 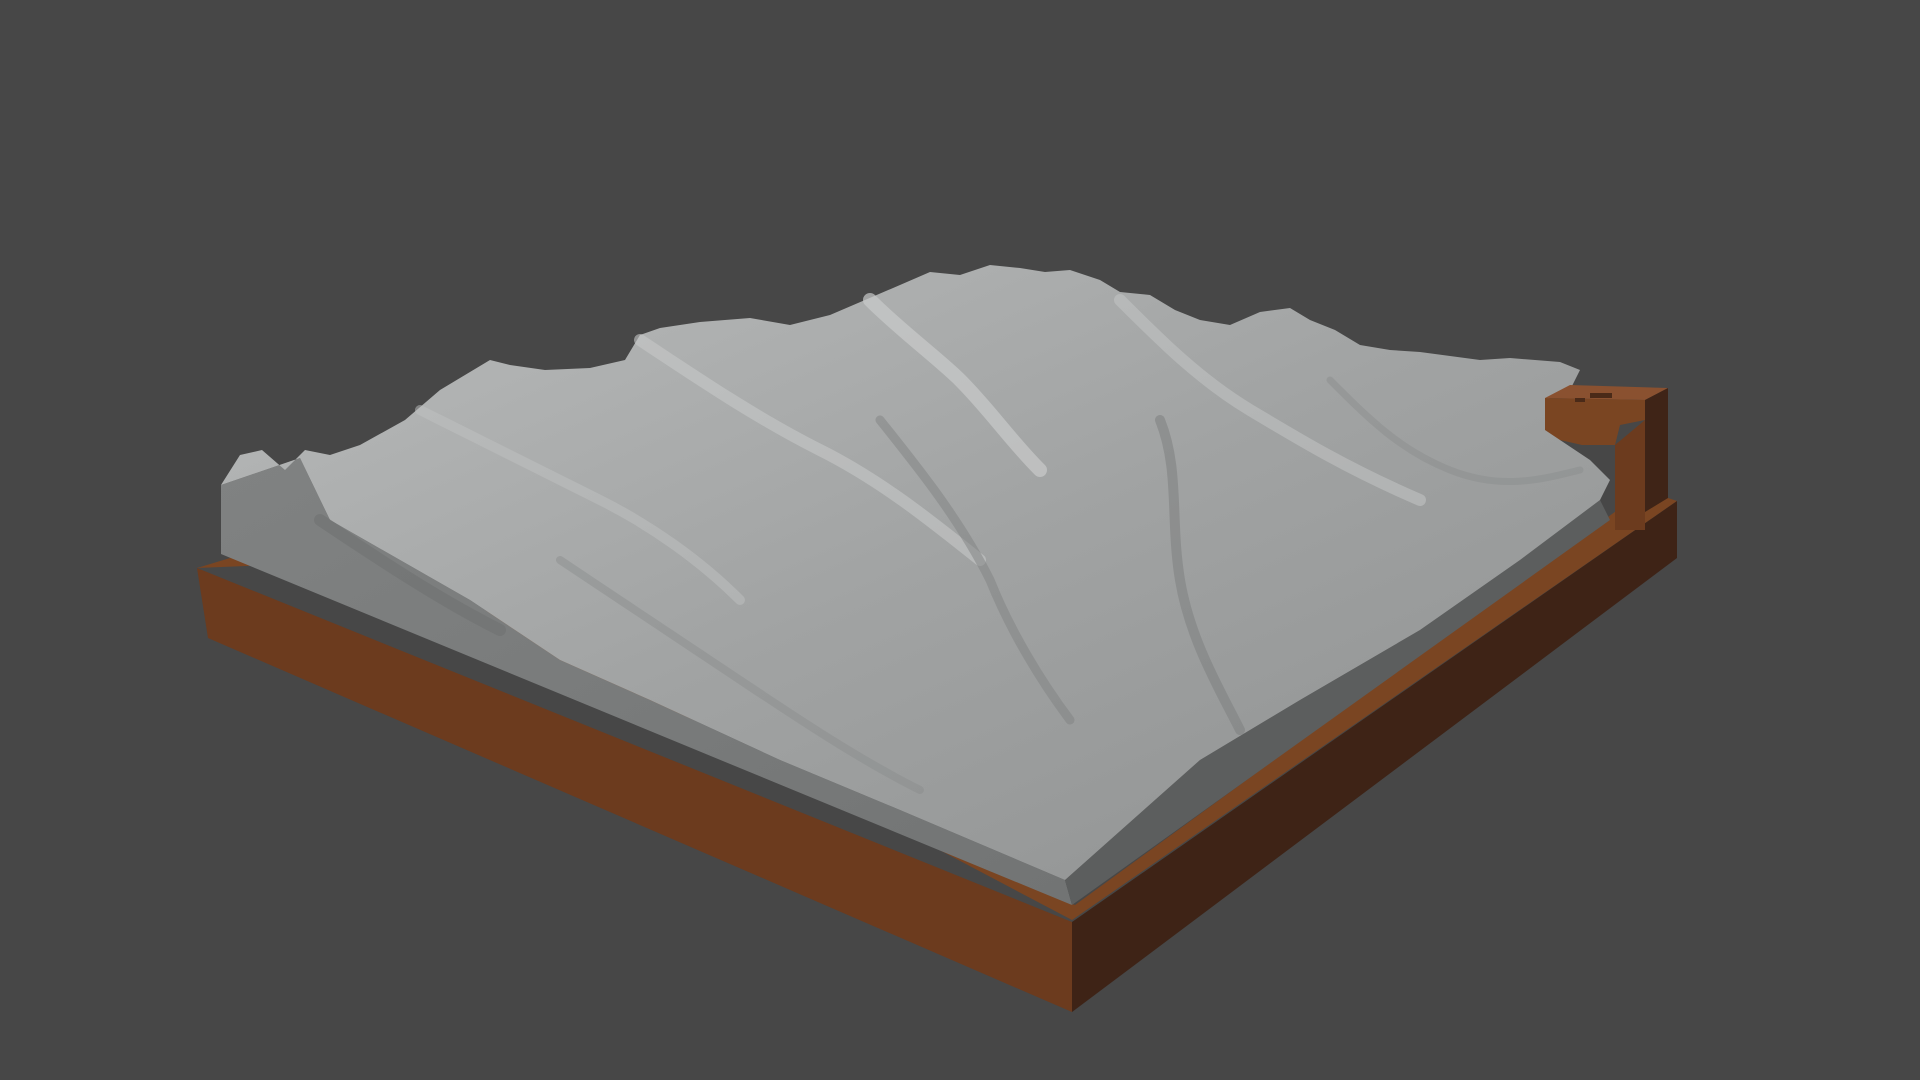 What do you see at coordinates (1656, 450) in the screenshot?
I see `label-block-side` at bounding box center [1656, 450].